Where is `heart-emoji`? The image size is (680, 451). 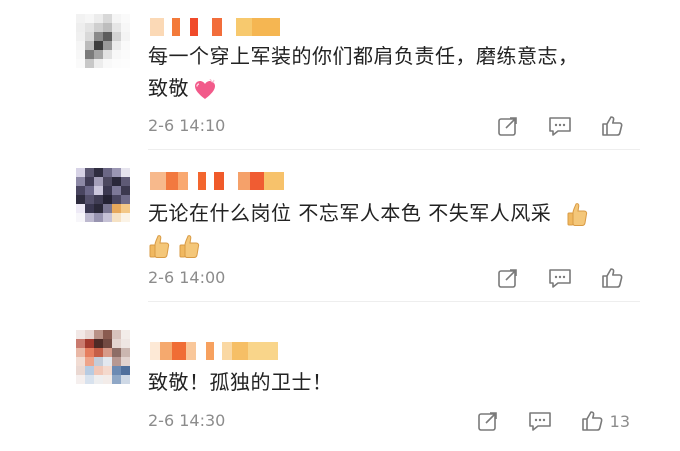 heart-emoji is located at coordinates (205, 88).